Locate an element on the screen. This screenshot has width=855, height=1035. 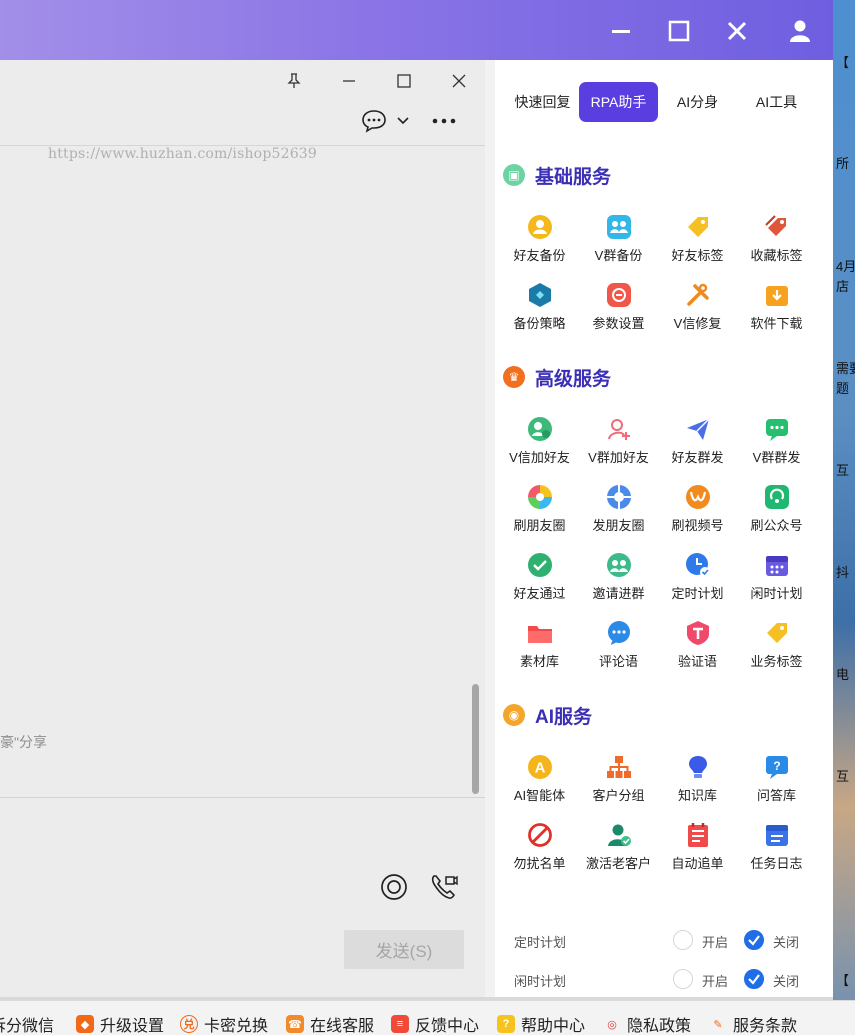
upgrade-icon: ◆ is located at coordinates (85, 1024).